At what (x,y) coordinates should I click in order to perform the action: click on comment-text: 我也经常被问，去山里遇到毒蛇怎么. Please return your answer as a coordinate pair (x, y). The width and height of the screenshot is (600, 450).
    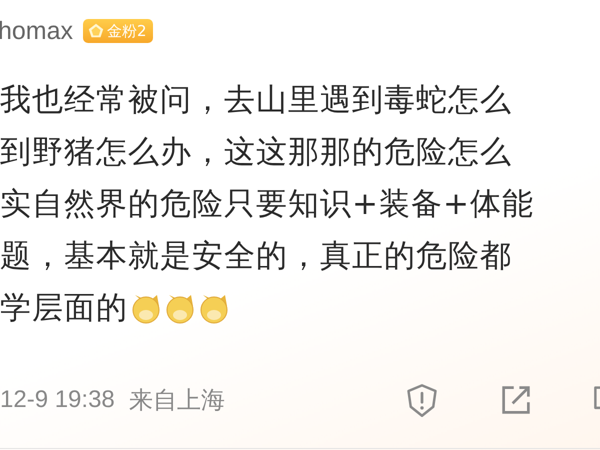
    Looking at the image, I should click on (256, 100).